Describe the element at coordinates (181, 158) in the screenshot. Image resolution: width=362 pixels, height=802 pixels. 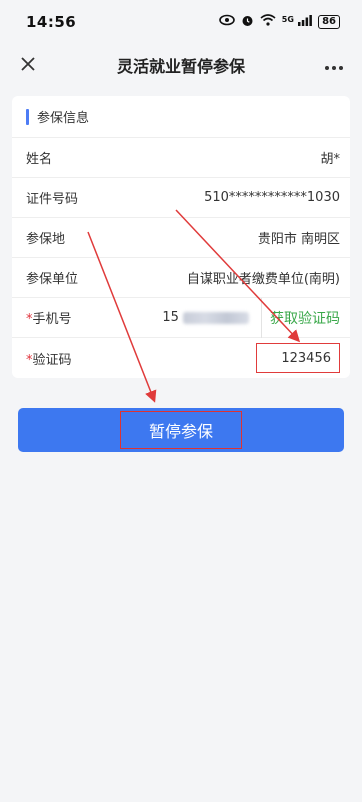
I see `row-name: 姓名 胡*` at that location.